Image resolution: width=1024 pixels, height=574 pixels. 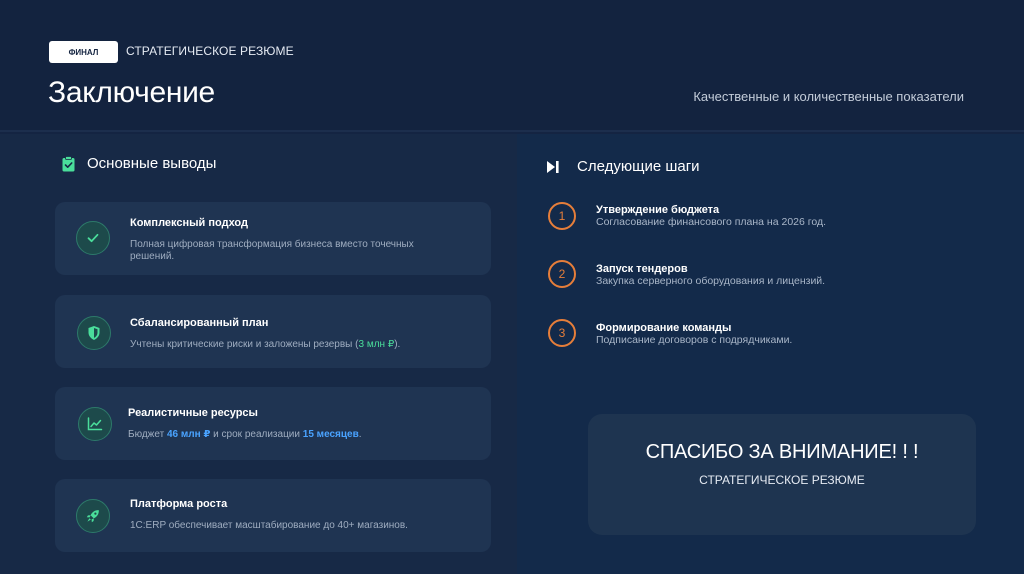 What do you see at coordinates (83, 52) in the screenshot?
I see `final-badge: ФИНАЛ` at bounding box center [83, 52].